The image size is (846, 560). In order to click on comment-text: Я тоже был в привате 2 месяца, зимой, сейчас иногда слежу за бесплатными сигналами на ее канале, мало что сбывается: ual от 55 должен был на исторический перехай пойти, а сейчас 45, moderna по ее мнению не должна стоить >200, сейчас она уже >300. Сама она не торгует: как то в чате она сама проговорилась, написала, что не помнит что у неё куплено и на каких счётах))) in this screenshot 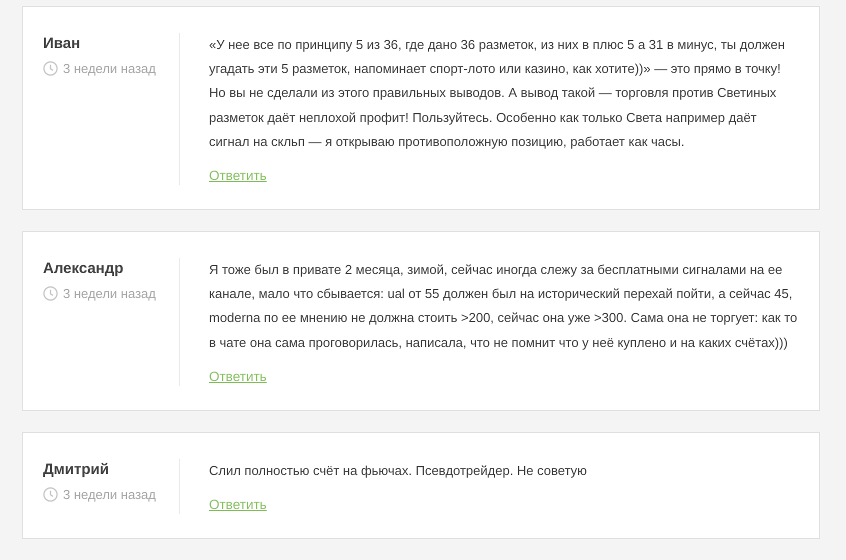, I will do `click(503, 306)`.